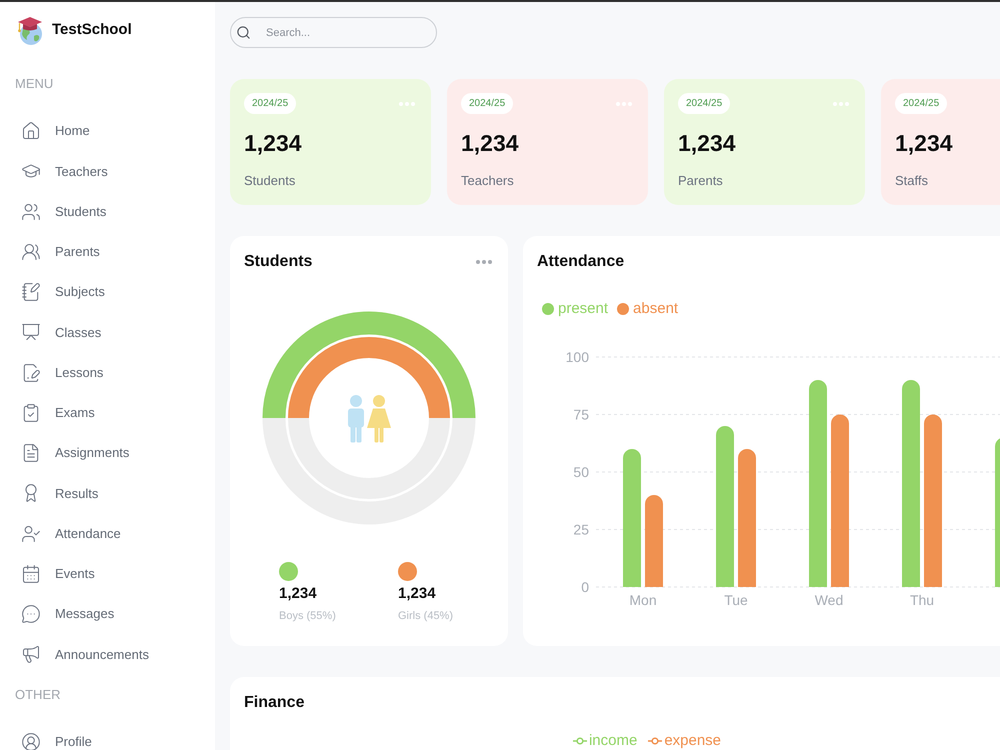  What do you see at coordinates (581, 530) in the screenshot?
I see `y-axis-label: 25` at bounding box center [581, 530].